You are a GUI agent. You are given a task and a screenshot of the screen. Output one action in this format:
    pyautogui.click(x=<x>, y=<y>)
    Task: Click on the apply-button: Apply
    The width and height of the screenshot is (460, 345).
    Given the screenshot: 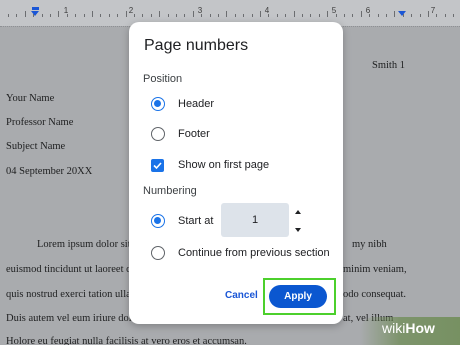 What is the action you would take?
    pyautogui.click(x=298, y=296)
    